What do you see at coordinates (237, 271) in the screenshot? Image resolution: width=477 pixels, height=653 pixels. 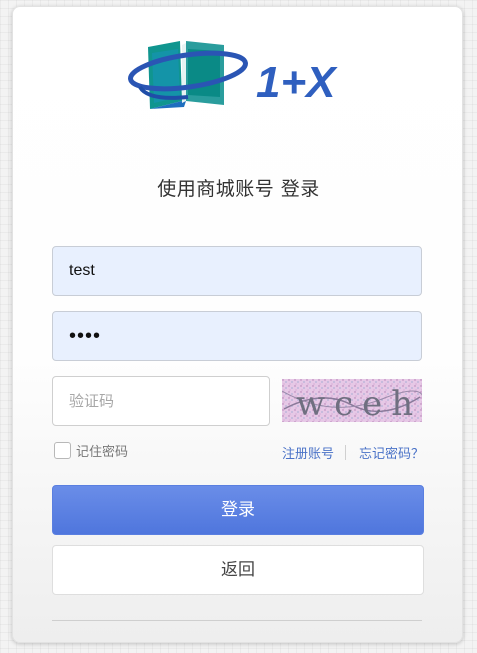 I see `username-input` at bounding box center [237, 271].